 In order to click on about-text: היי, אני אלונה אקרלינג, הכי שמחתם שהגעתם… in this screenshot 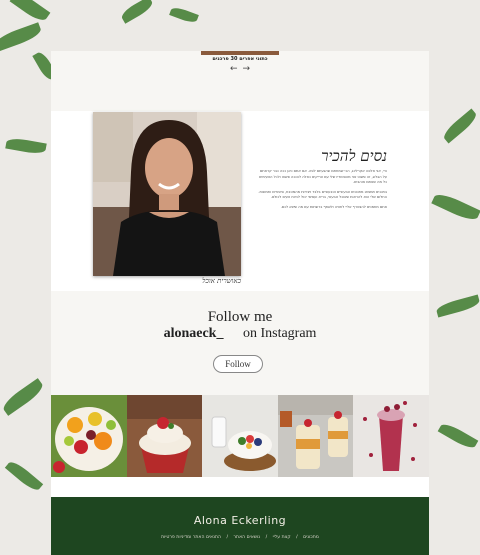, I will do `click(322, 192)`.